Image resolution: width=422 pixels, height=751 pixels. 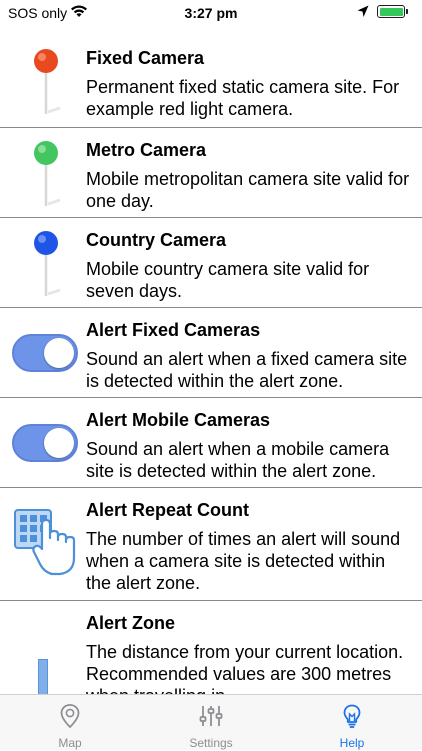 I want to click on item-title: Country Camera, so click(x=156, y=240).